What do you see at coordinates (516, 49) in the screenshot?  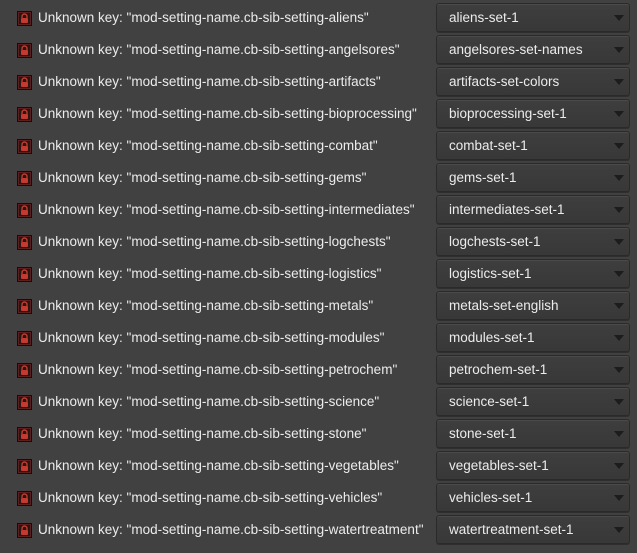 I see `dropdown-value: angelsores-set-names` at bounding box center [516, 49].